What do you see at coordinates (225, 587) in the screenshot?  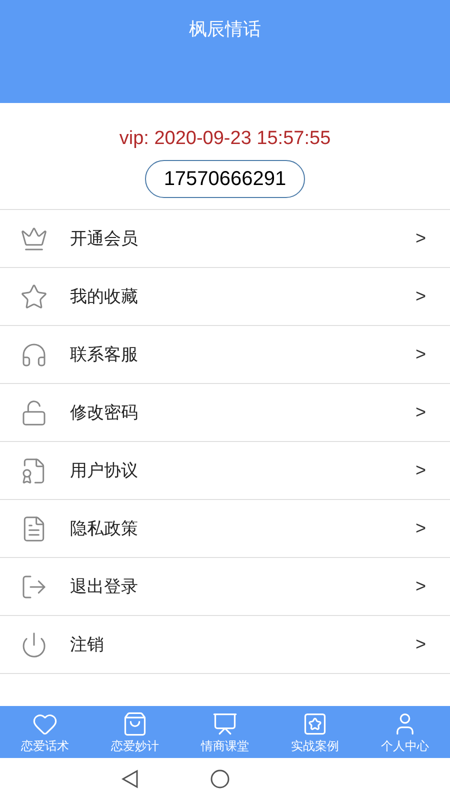 I see `menu-item: 退出登录 >` at bounding box center [225, 587].